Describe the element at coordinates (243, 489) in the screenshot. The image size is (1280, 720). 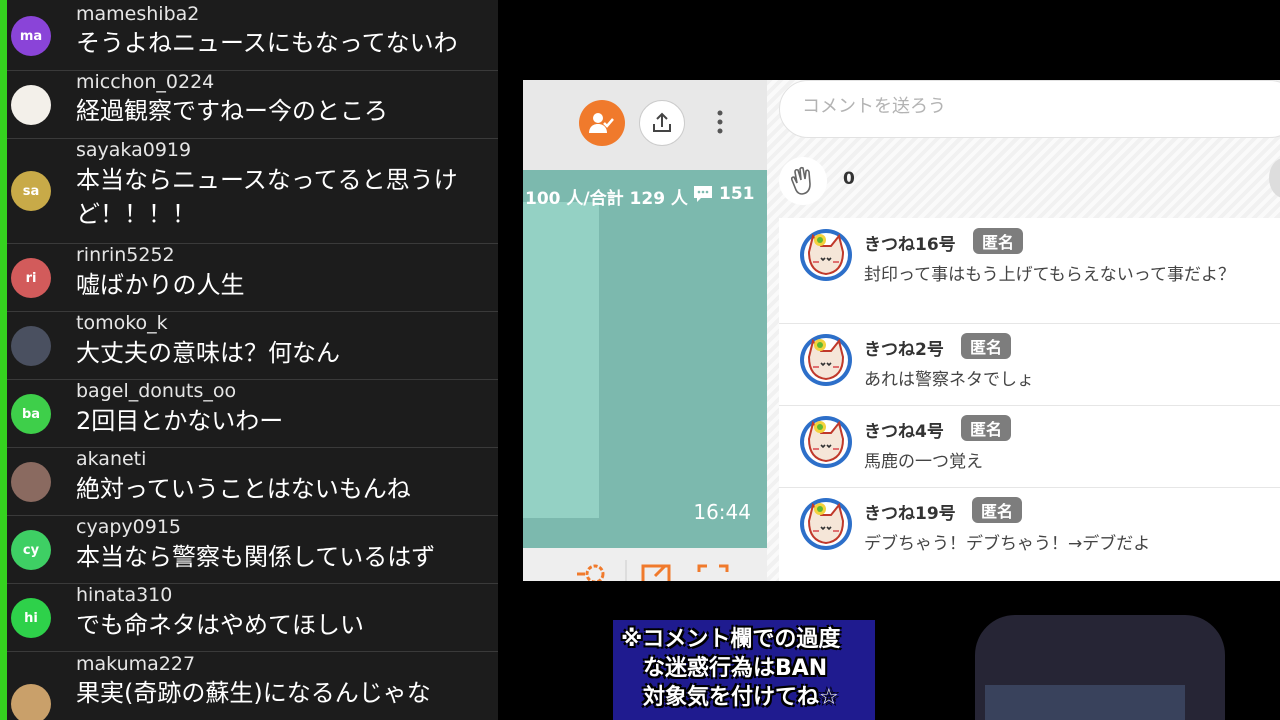
I see `chat-text: 絶対っていうことはないもんね` at that location.